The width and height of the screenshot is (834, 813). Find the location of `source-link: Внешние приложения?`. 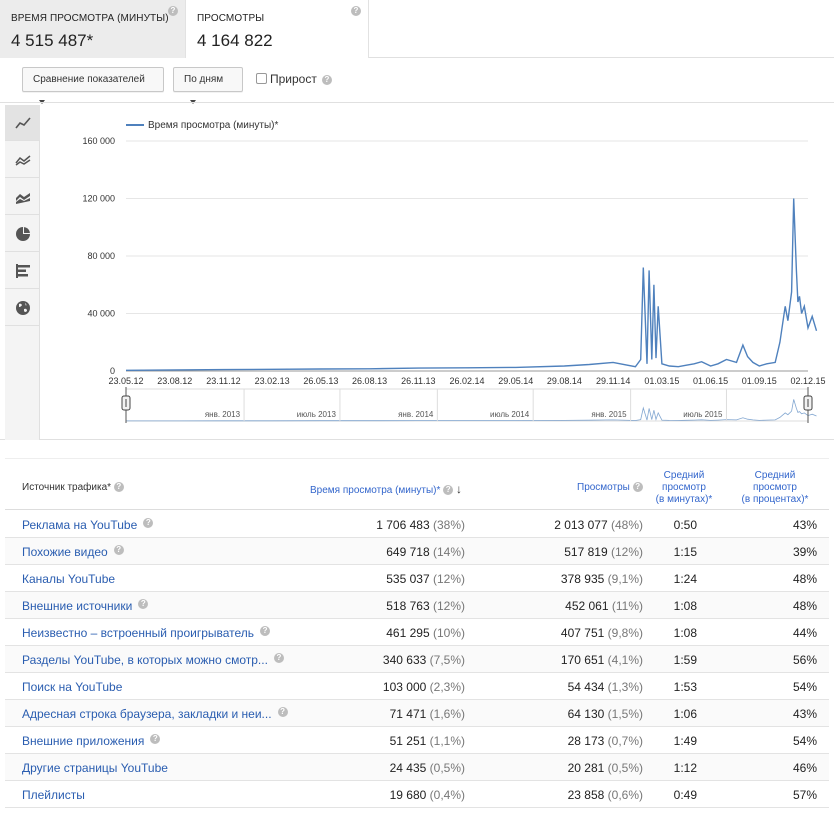

source-link: Внешние приложения? is located at coordinates (91, 740).